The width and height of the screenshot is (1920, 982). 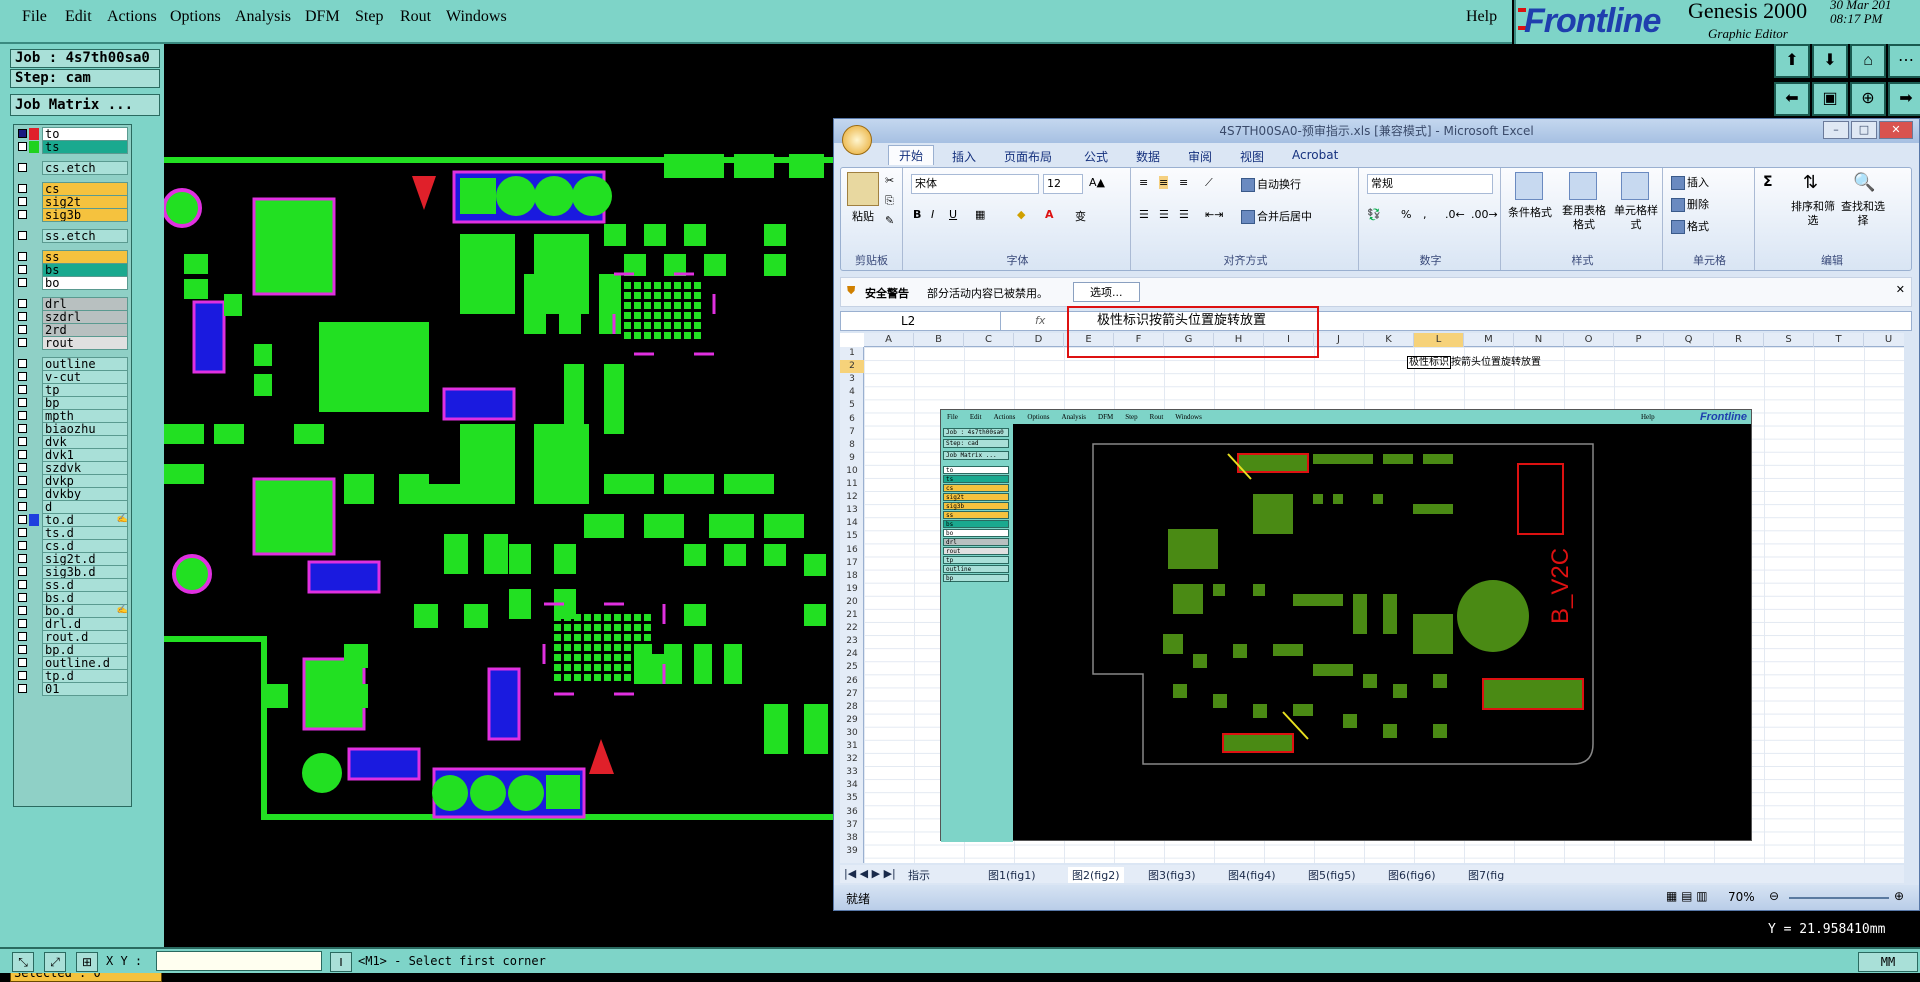 What do you see at coordinates (1635, 186) in the screenshot?
I see `cell-styles-icon` at bounding box center [1635, 186].